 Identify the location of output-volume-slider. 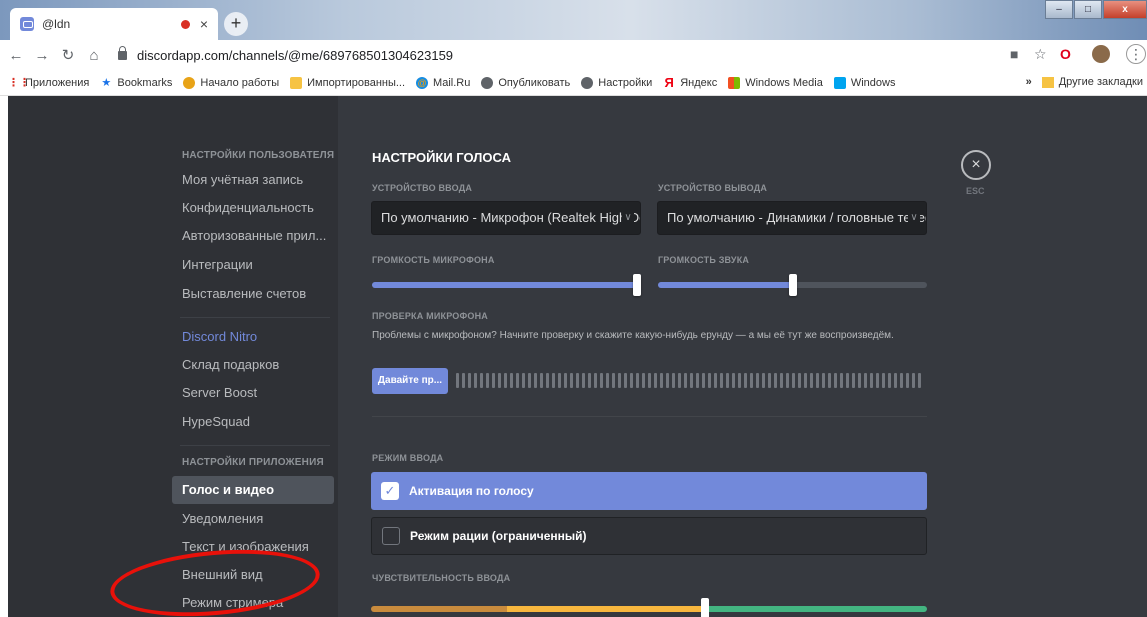
(792, 285).